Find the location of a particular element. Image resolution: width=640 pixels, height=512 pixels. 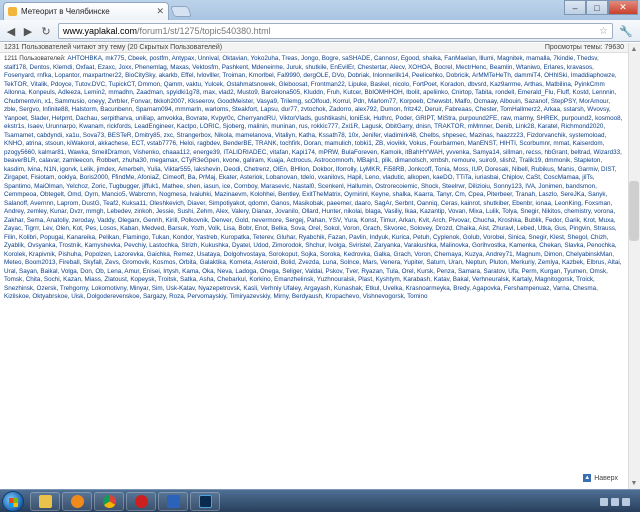

scroll-thumb is located at coordinates (634, 211).